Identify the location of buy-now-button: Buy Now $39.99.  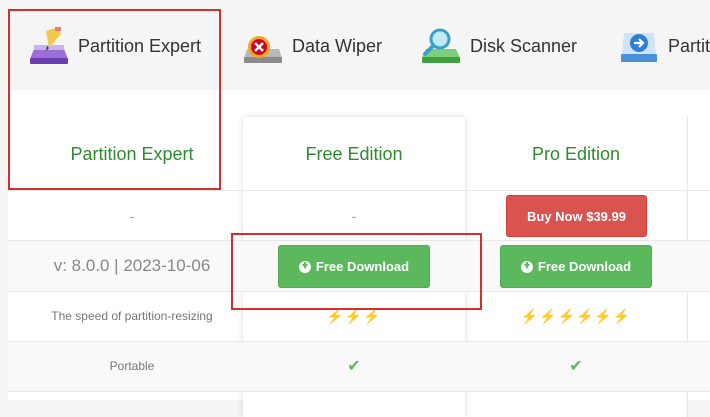
(576, 216).